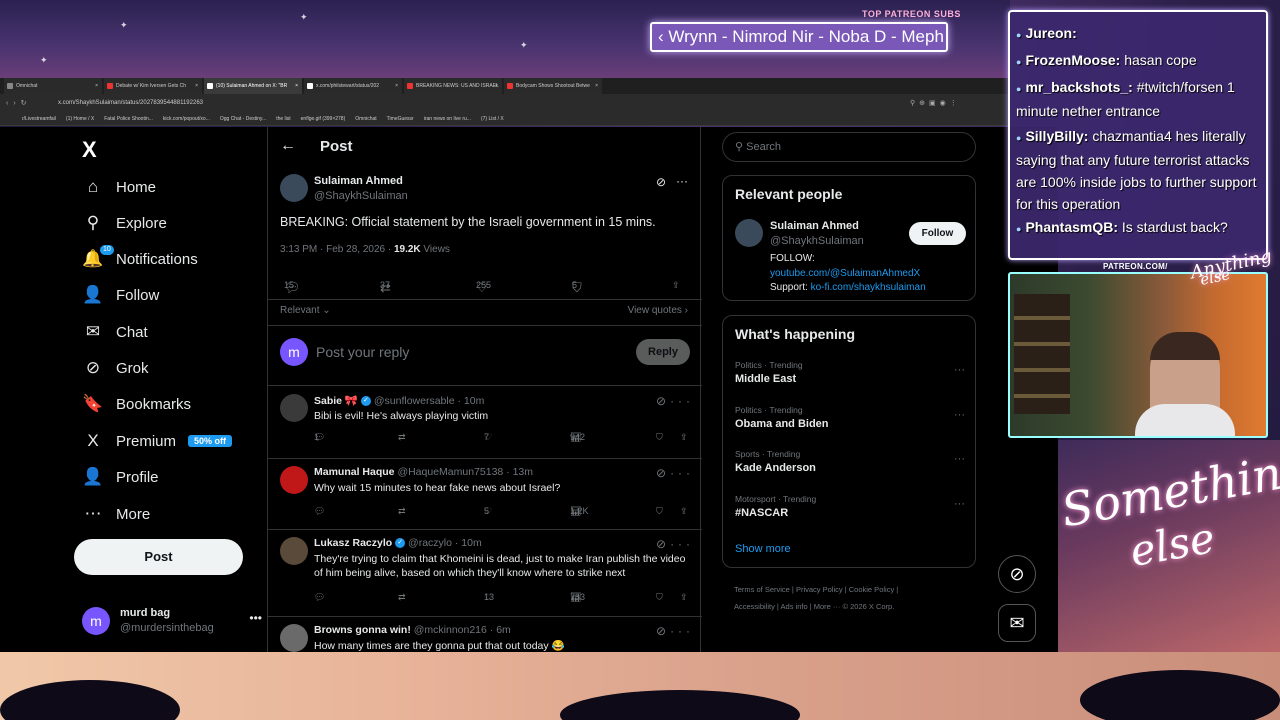  Describe the element at coordinates (492, 118) in the screenshot. I see `bookmark-item: (7) List / X` at that location.